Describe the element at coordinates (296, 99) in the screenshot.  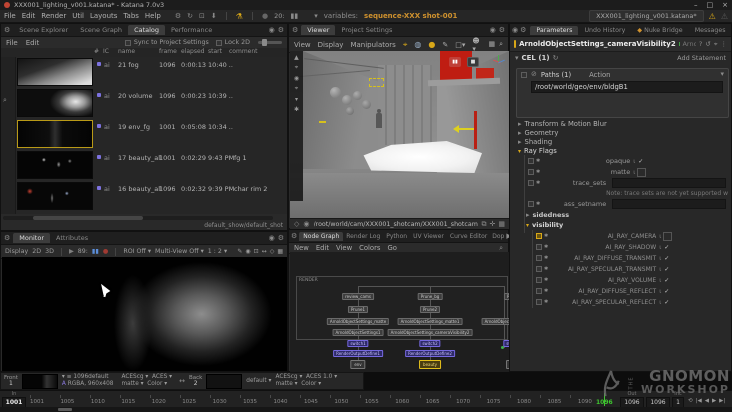
I see `cone-tool-icon: ▾` at that location.